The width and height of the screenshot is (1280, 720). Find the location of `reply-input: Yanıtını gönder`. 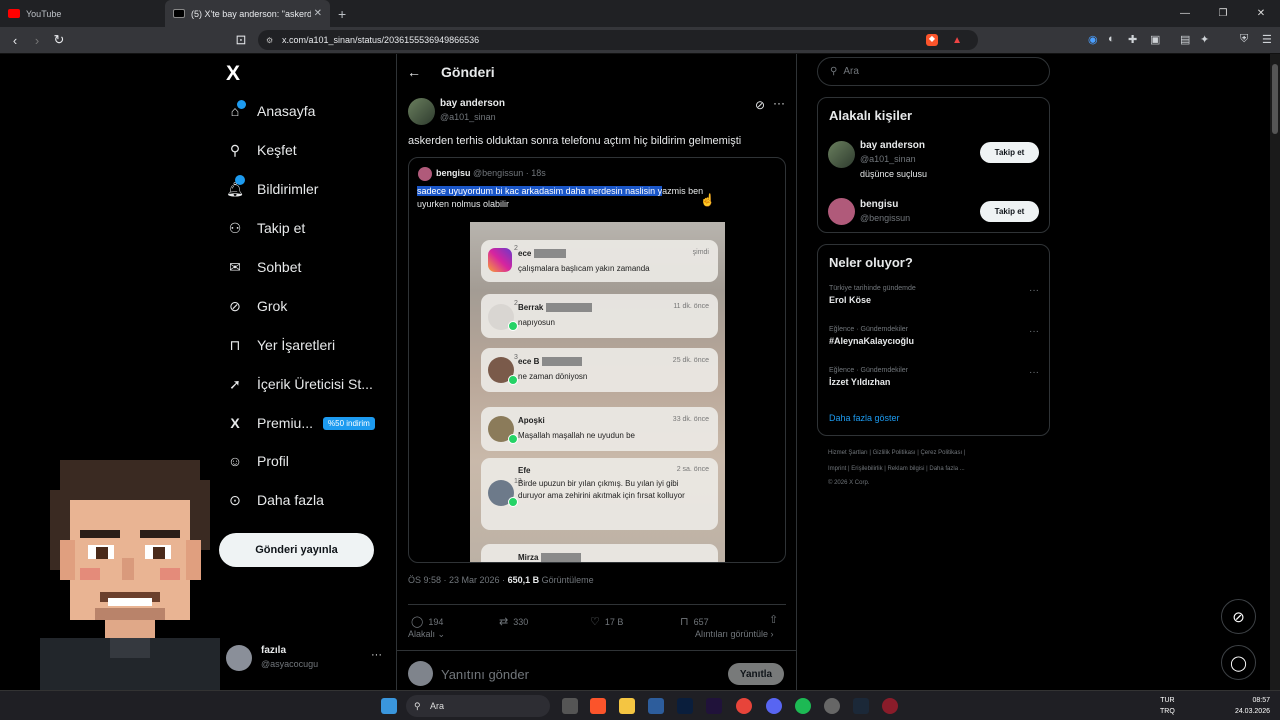

reply-input: Yanıtını gönder is located at coordinates (485, 674).